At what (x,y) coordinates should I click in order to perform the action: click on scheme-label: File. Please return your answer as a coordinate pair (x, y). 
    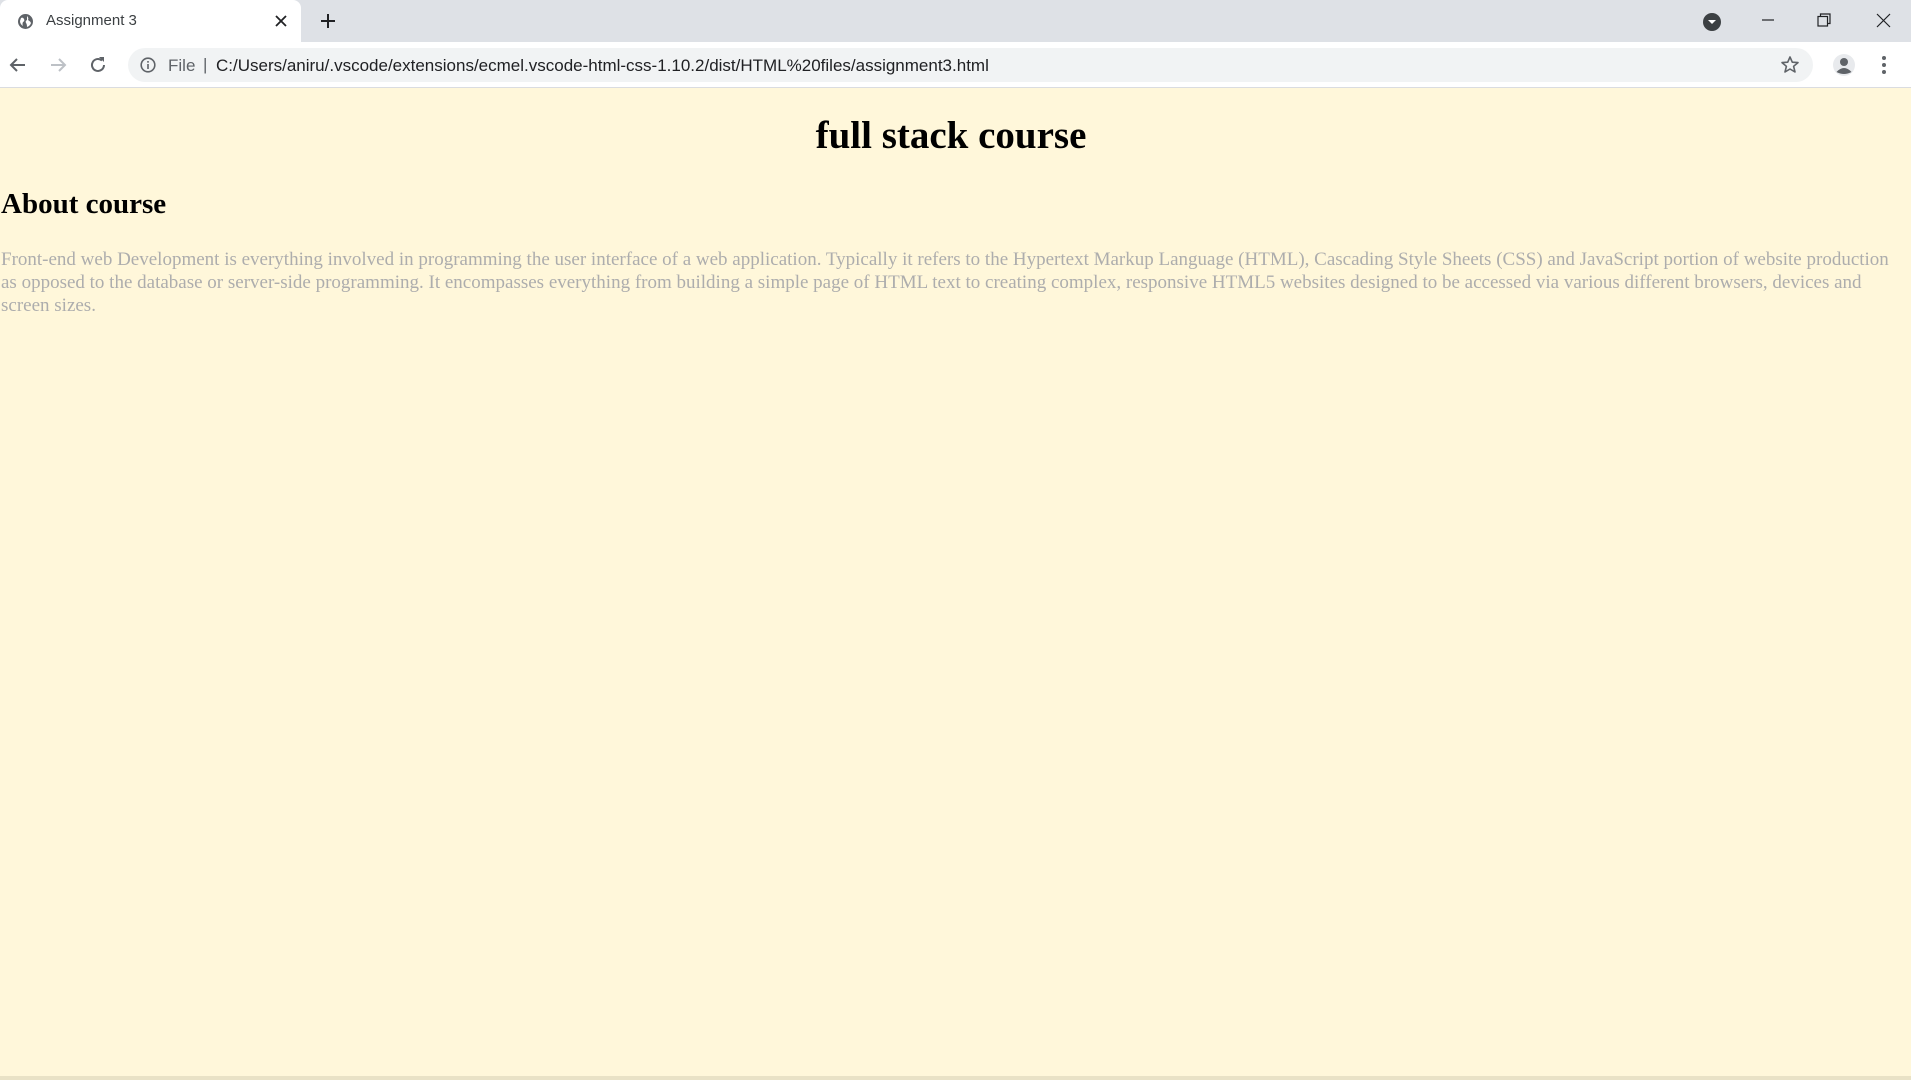
    Looking at the image, I should click on (182, 65).